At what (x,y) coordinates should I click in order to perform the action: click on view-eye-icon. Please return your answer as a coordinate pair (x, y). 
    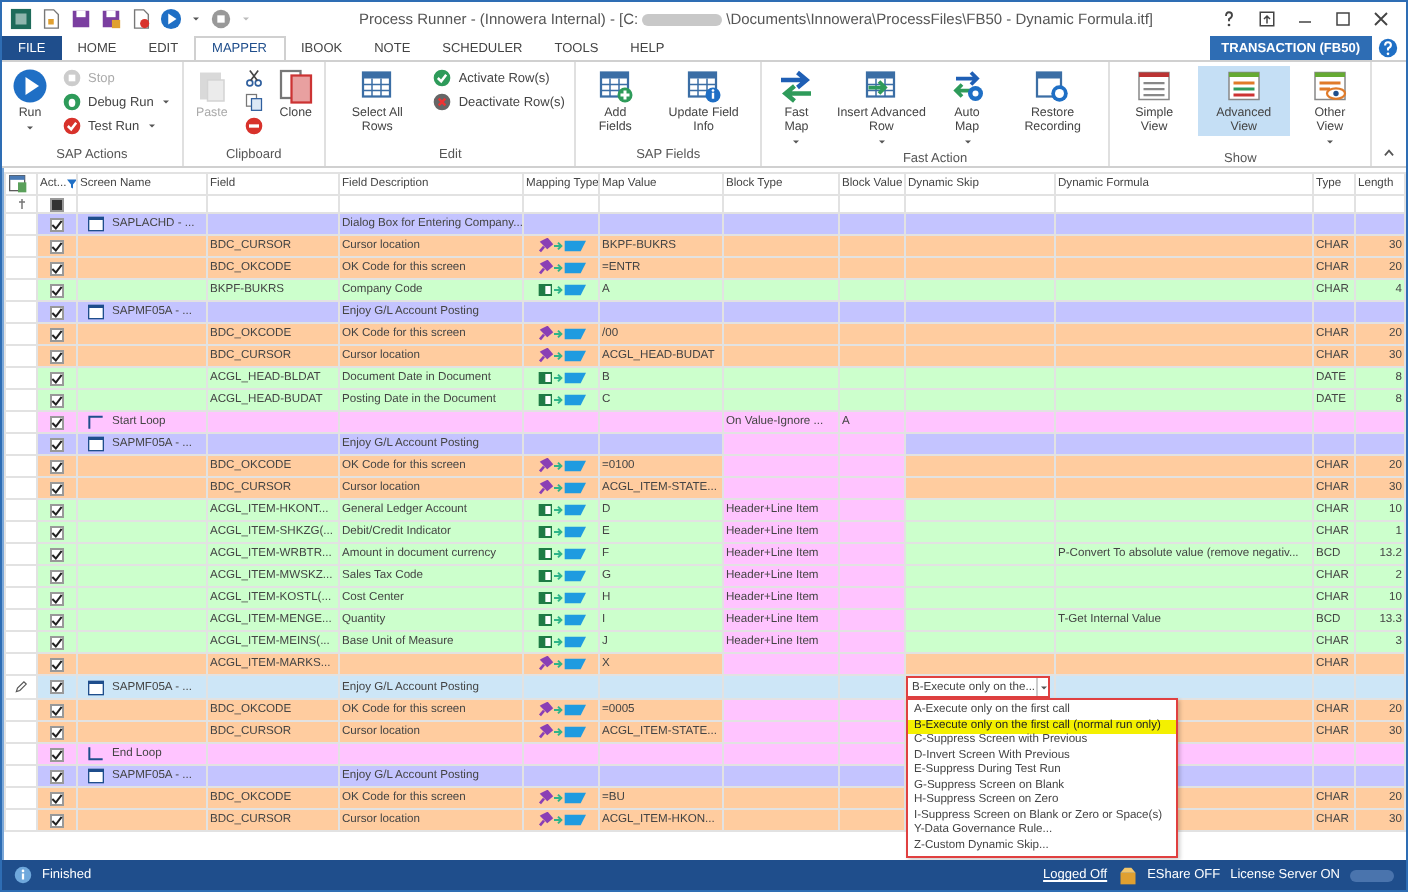
    Looking at the image, I should click on (1329, 86).